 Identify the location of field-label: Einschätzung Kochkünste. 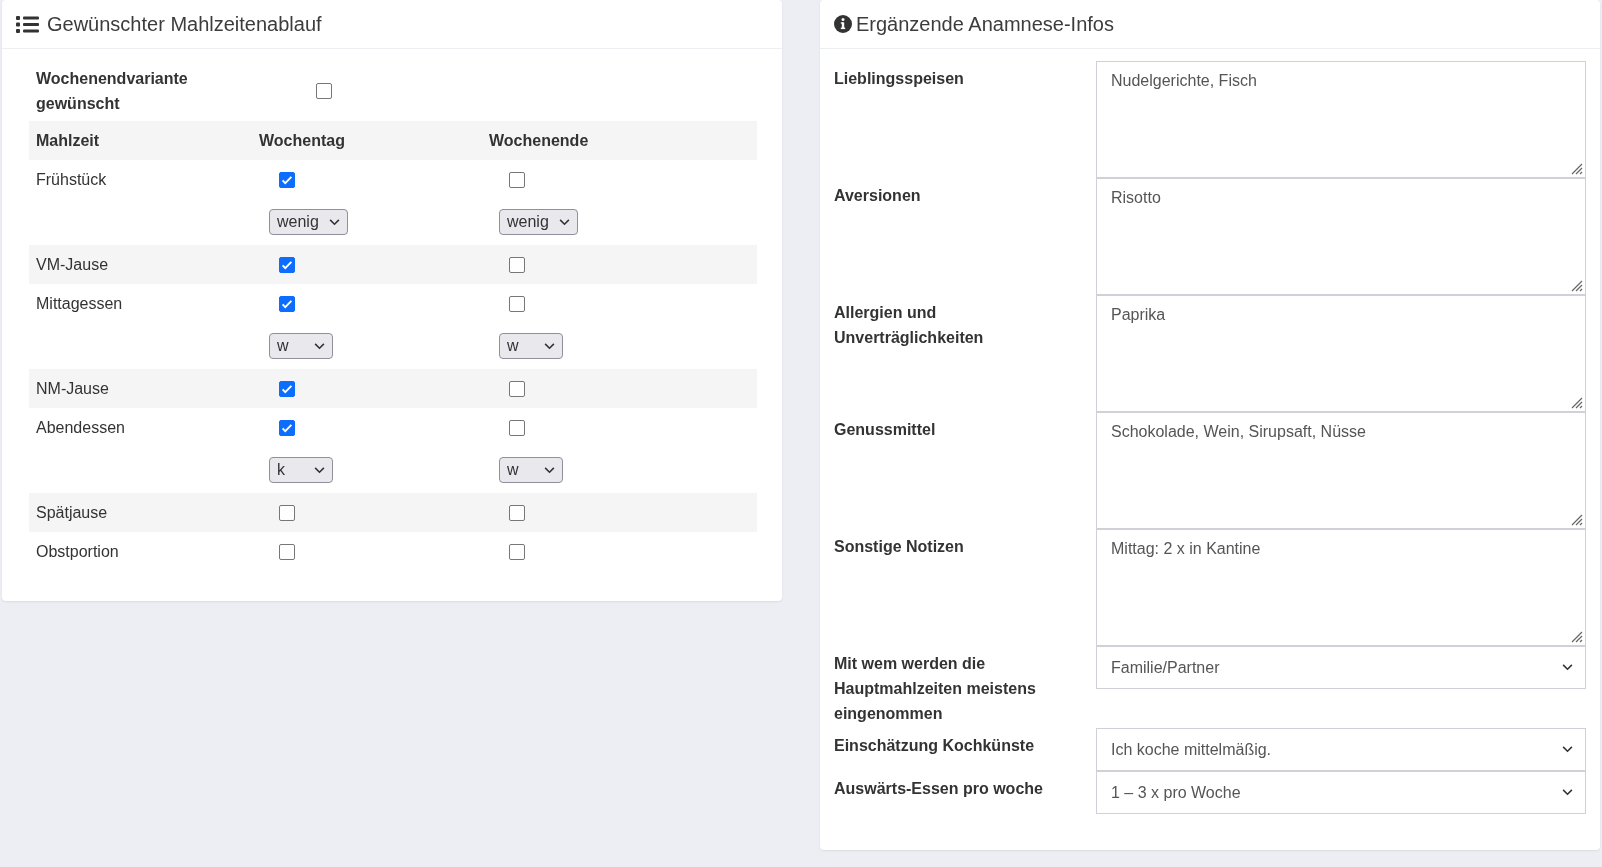
(935, 746).